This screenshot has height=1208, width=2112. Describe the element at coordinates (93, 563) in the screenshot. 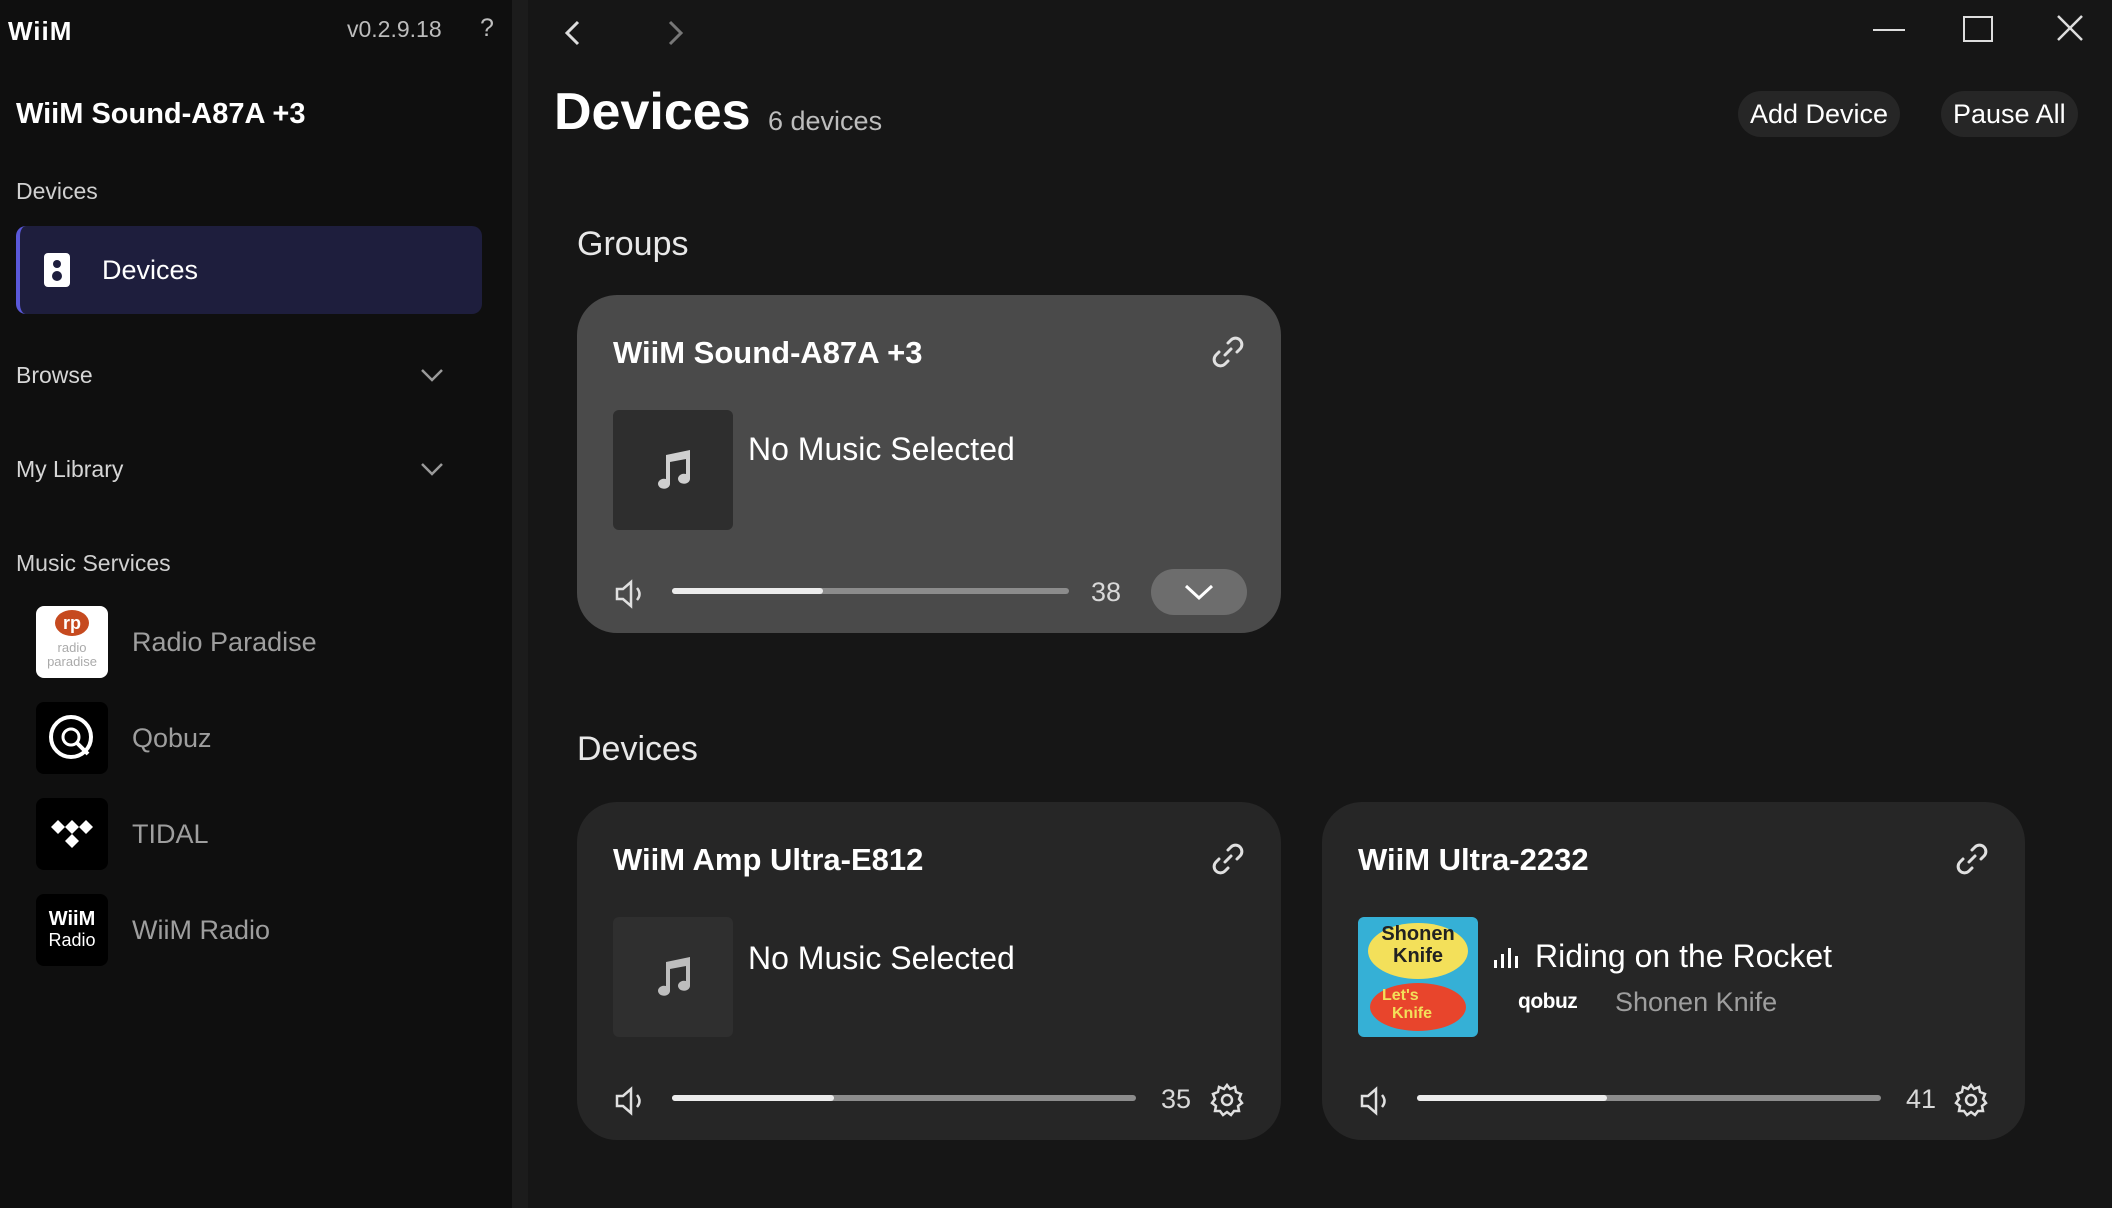

I see `music-services-section-label: Music Services` at that location.